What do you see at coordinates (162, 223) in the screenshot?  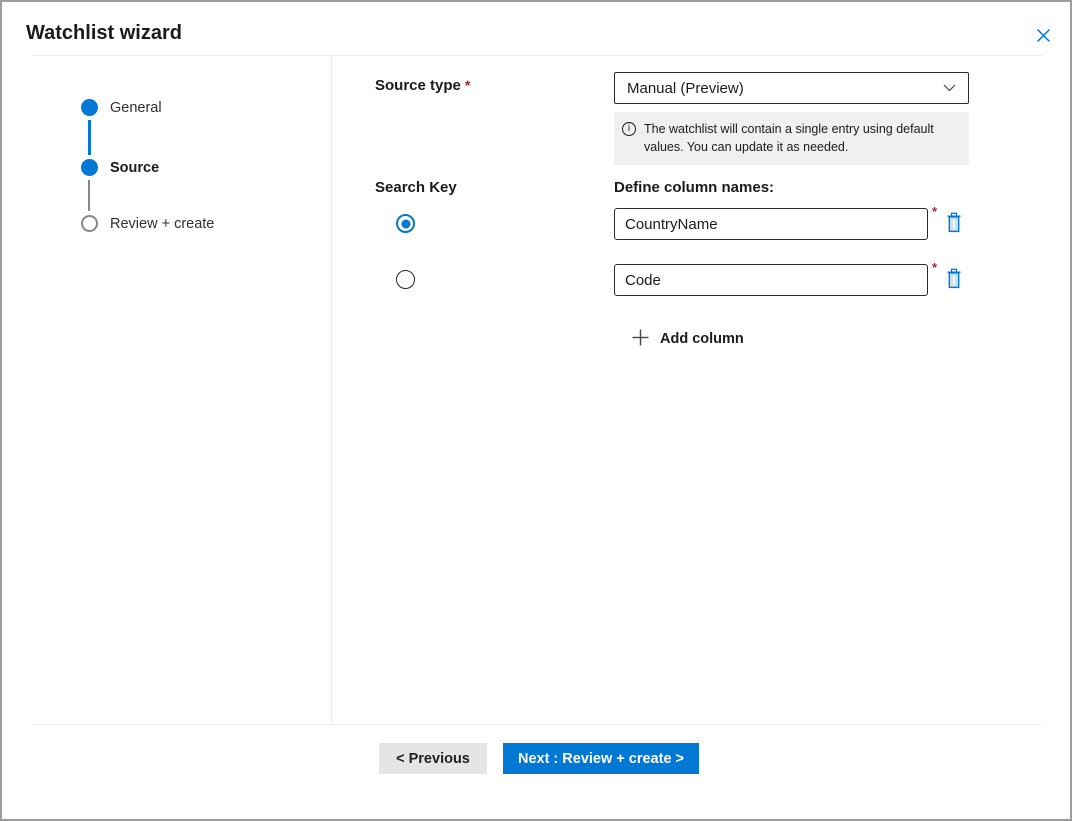 I see `stepper-step-label: Review + create` at bounding box center [162, 223].